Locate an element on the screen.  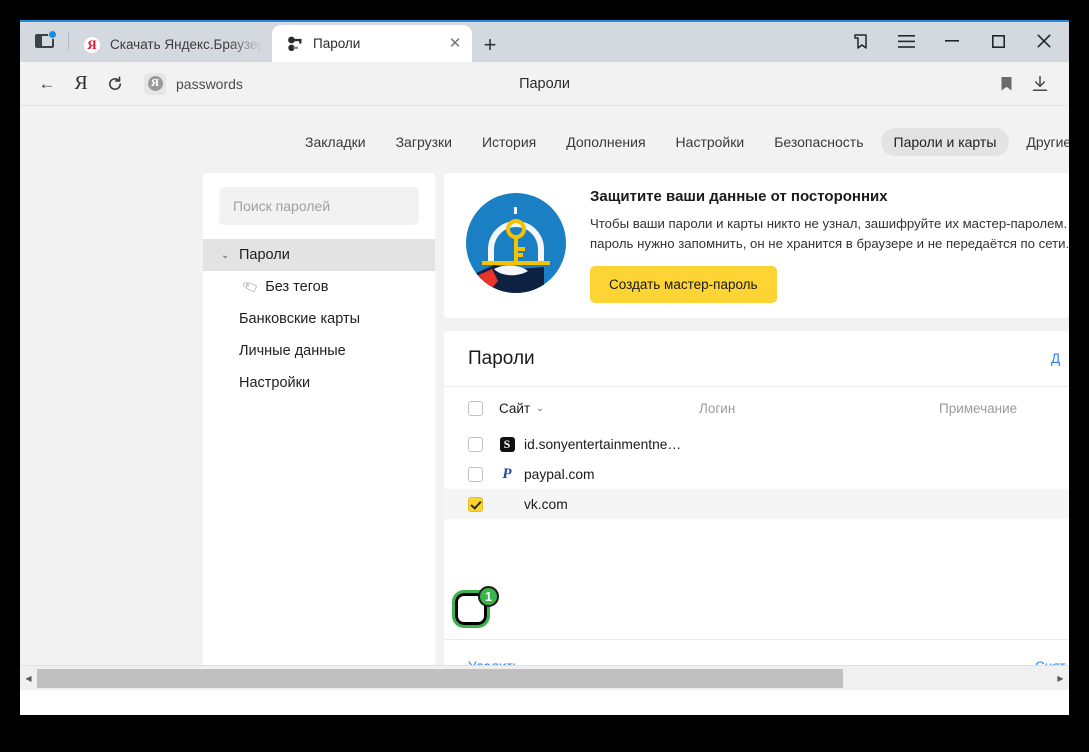
download-icon is located at coordinates (1040, 84).